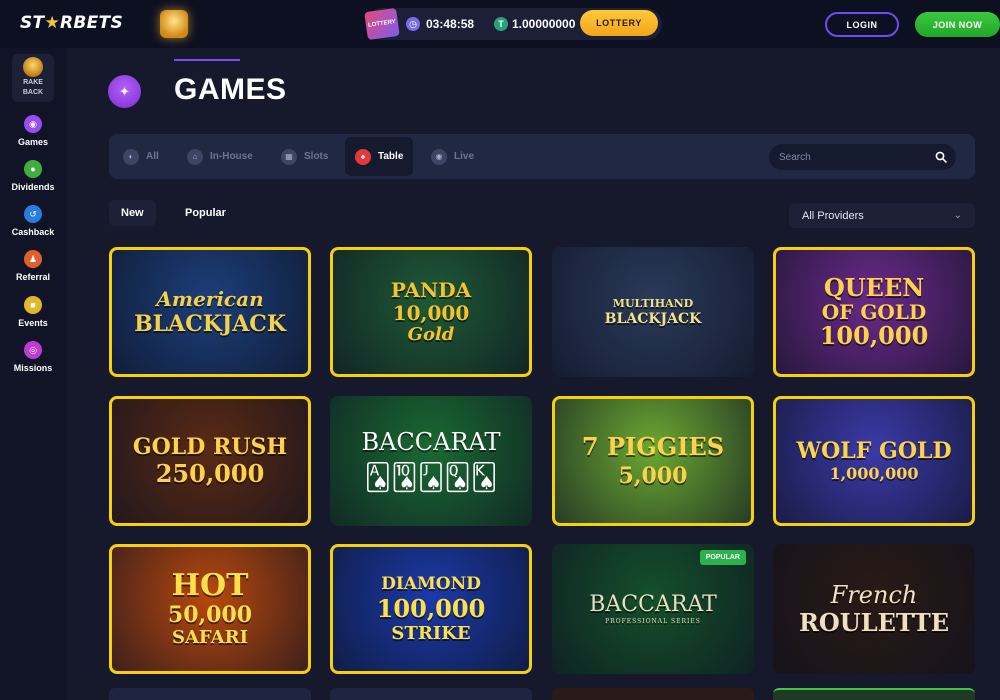 This screenshot has height=700, width=1000. I want to click on starbets-logo: ST★RBETS, so click(71, 23).